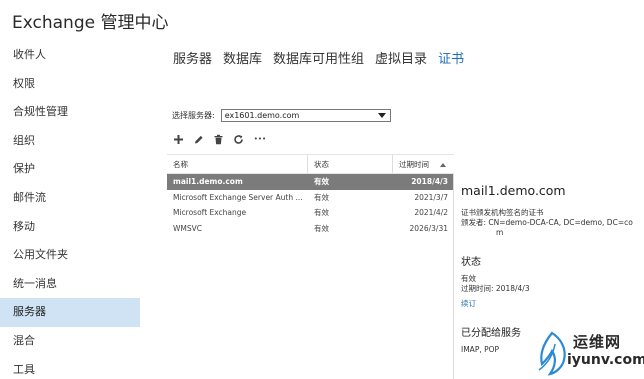  What do you see at coordinates (322, 16) in the screenshot?
I see `top-bar: Exchange 管理中心` at bounding box center [322, 16].